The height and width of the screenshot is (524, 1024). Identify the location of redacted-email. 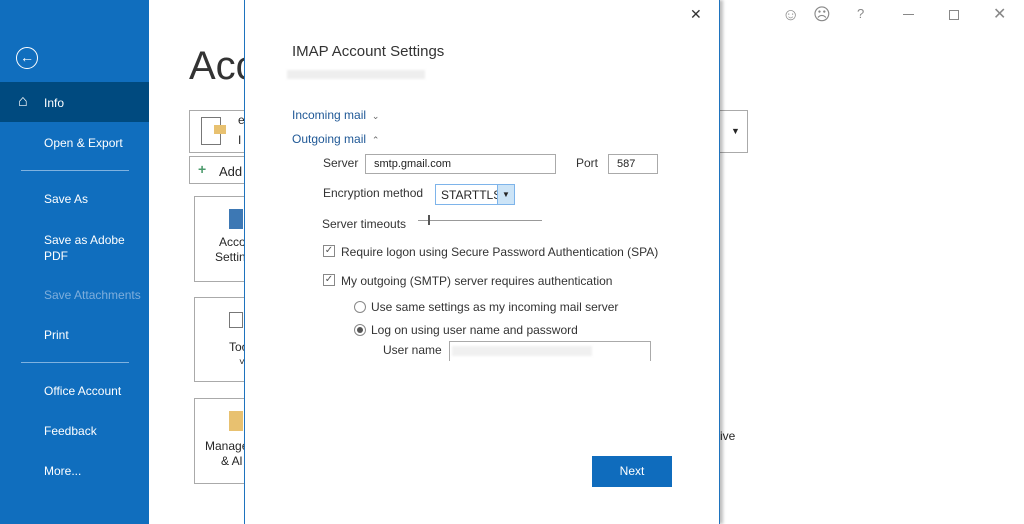
(356, 74).